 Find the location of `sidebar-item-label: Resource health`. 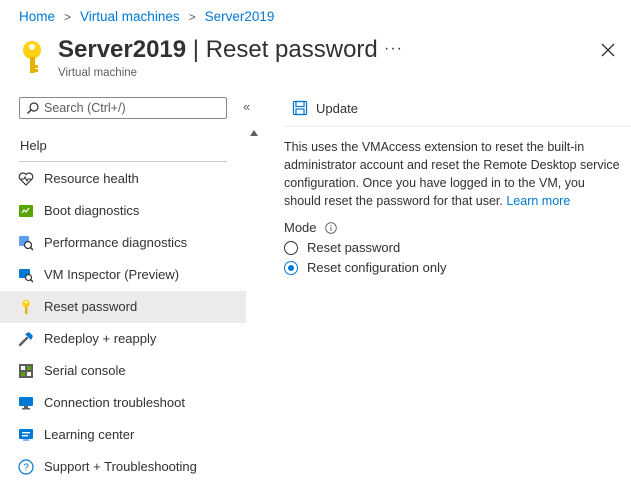

sidebar-item-label: Resource health is located at coordinates (91, 178).